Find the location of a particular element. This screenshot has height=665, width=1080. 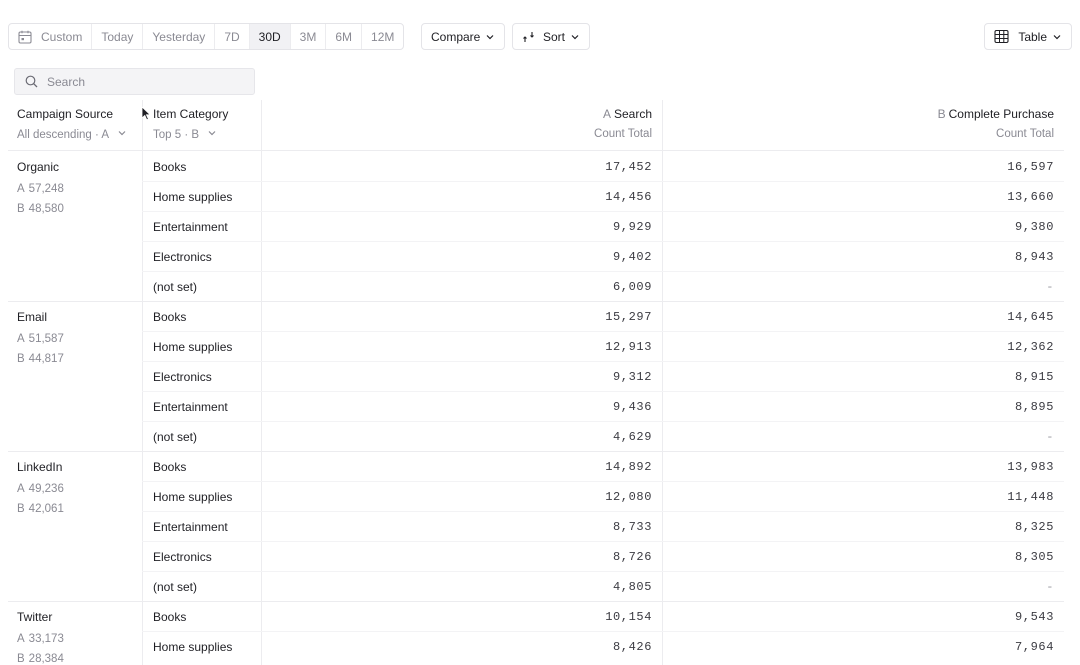

search-count-cell: 15,297 is located at coordinates (628, 317).